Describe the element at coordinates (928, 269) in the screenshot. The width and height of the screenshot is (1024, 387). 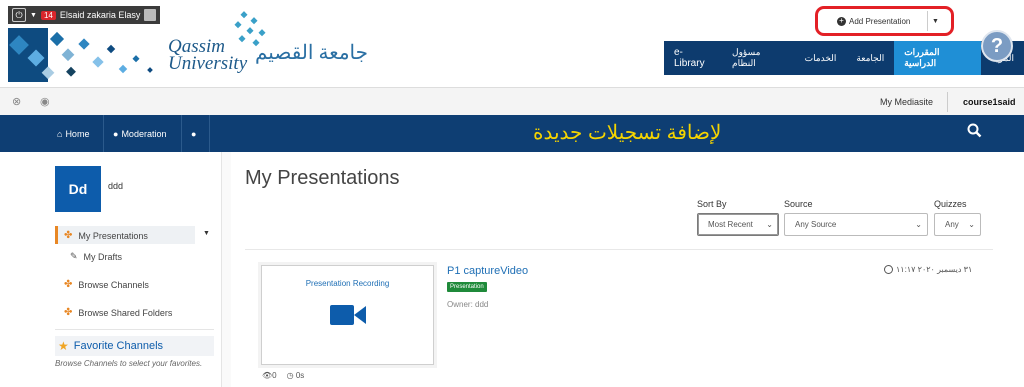
I see `presentation-date: ٣١ ديسمبر ٢٠٢٠ ١١:١٧` at that location.